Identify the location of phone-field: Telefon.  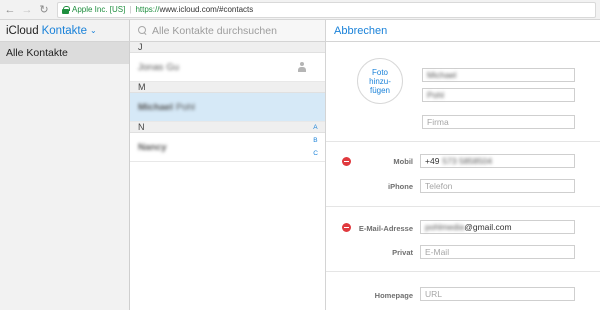
(497, 186).